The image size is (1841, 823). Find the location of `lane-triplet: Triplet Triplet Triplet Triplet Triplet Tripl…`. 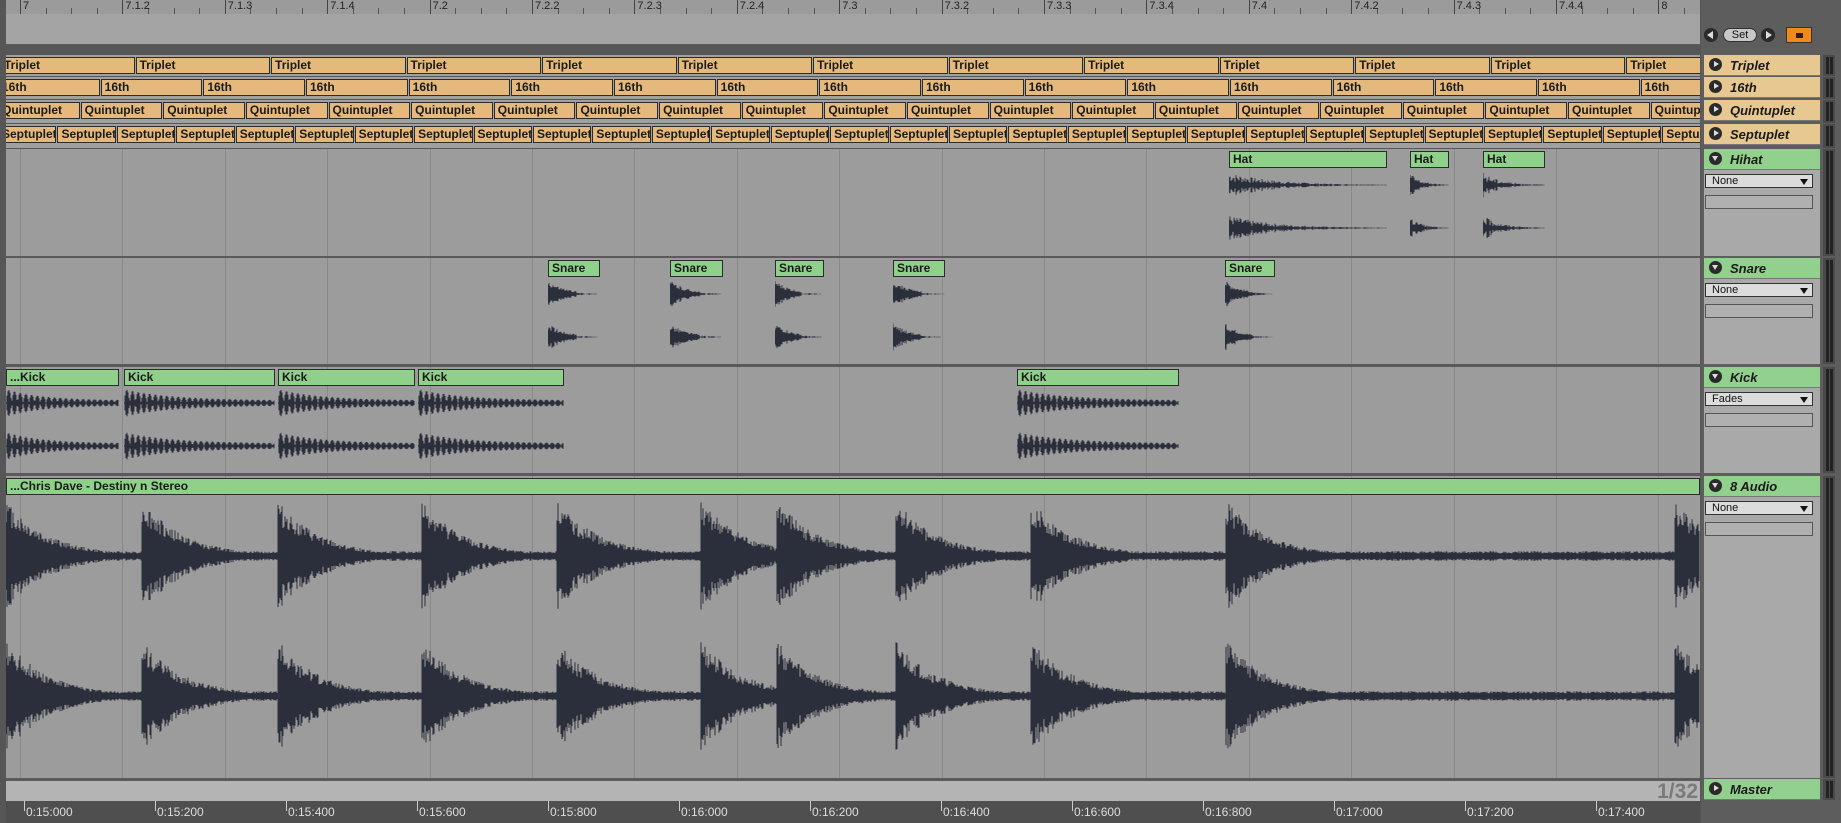

lane-triplet: Triplet Triplet Triplet Triplet Triplet Tripl… is located at coordinates (853, 65).